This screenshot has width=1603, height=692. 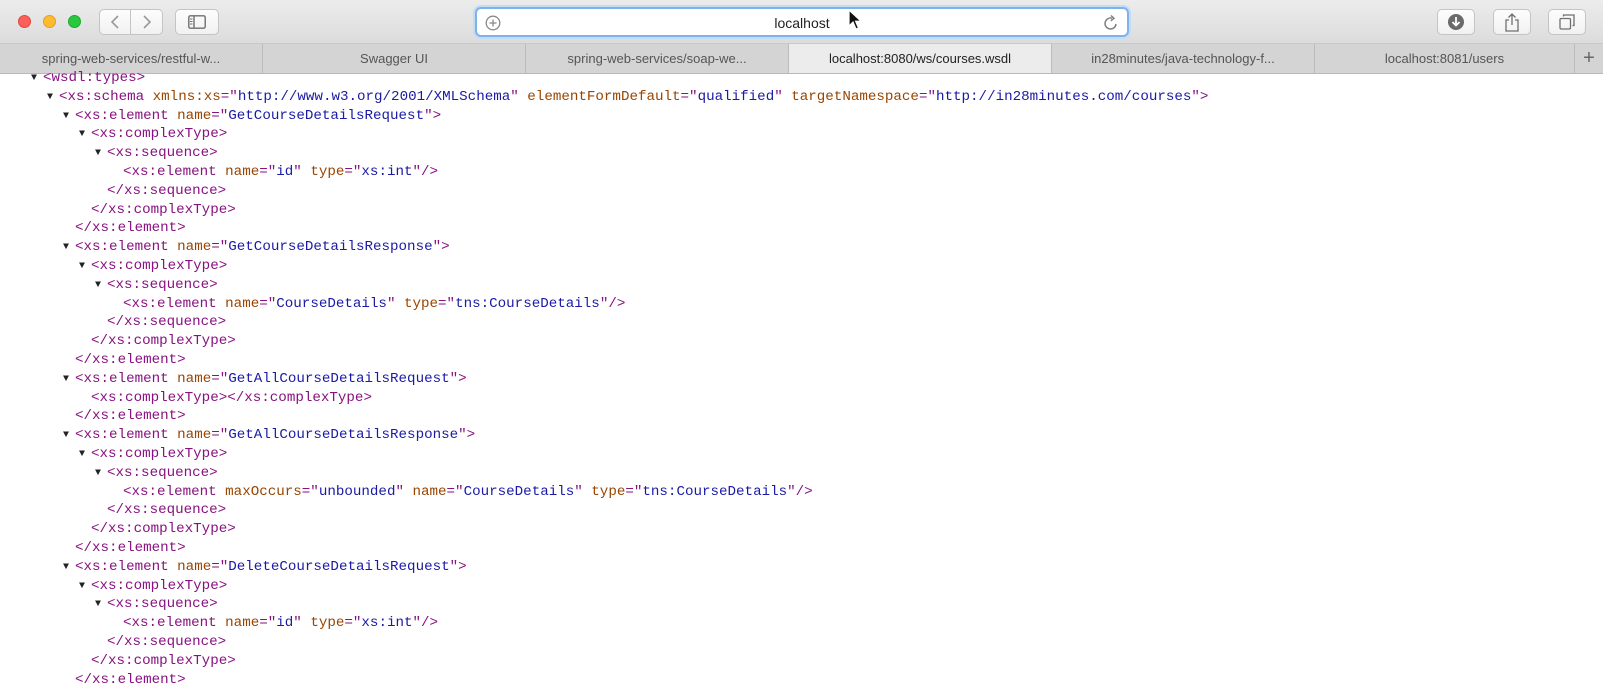 What do you see at coordinates (74, 21) in the screenshot?
I see `zoom-window-button` at bounding box center [74, 21].